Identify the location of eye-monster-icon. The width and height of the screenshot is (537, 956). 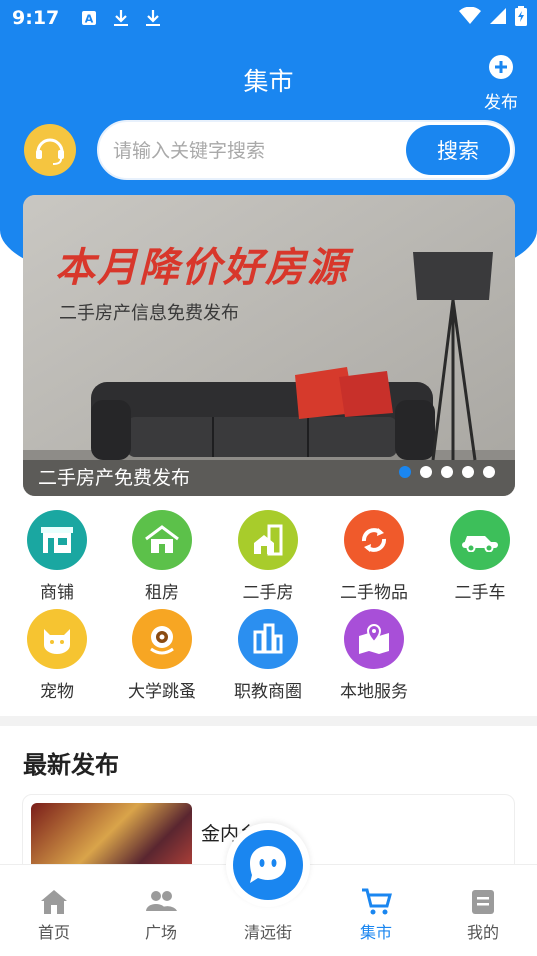
(162, 639).